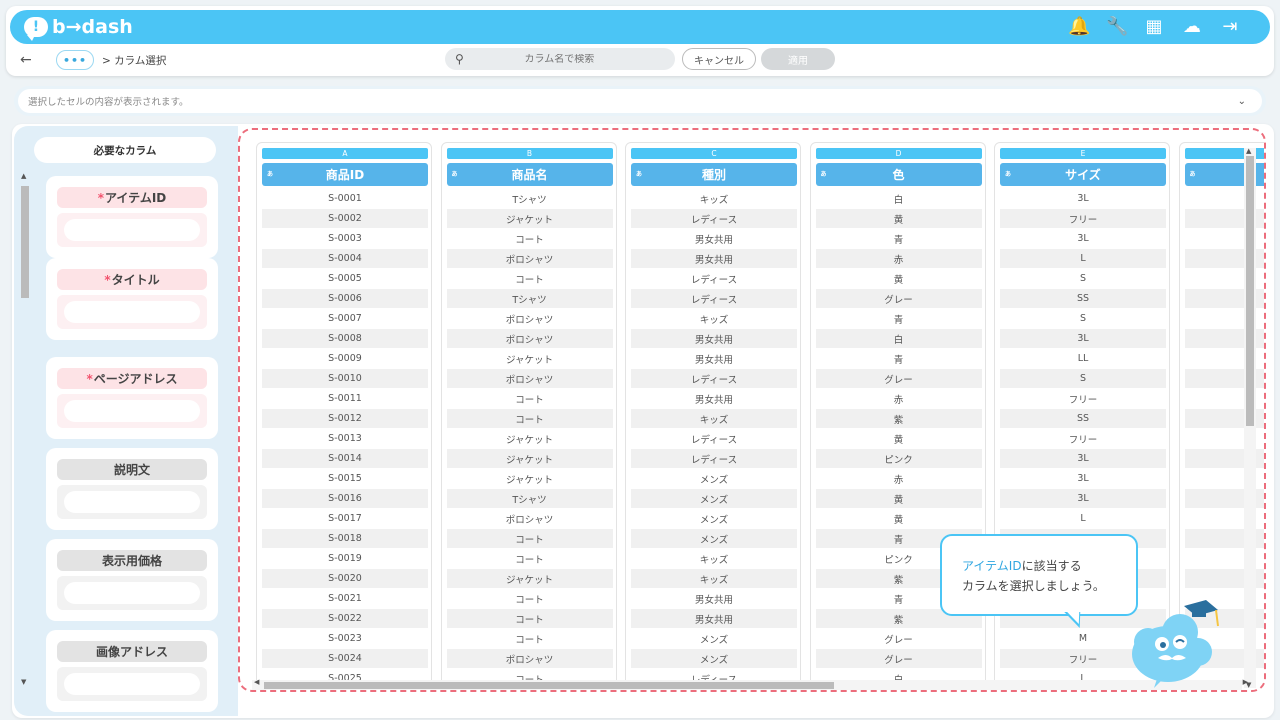  Describe the element at coordinates (1117, 27) in the screenshot. I see `wrench-icon: 🔧` at that location.